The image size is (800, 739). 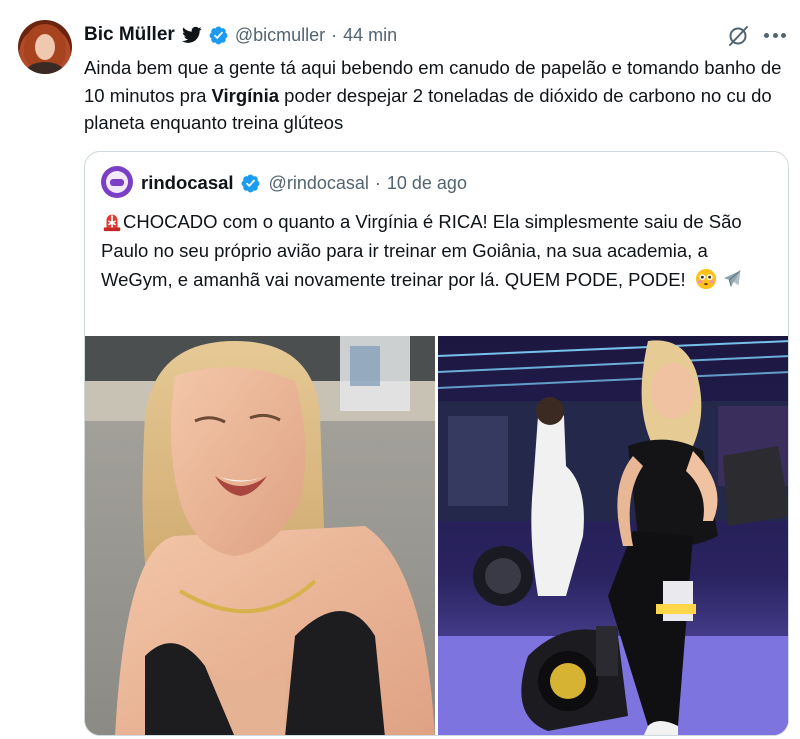 I want to click on quote-header: rindocasal @rindocasal · 10 de ago, so click(x=304, y=183).